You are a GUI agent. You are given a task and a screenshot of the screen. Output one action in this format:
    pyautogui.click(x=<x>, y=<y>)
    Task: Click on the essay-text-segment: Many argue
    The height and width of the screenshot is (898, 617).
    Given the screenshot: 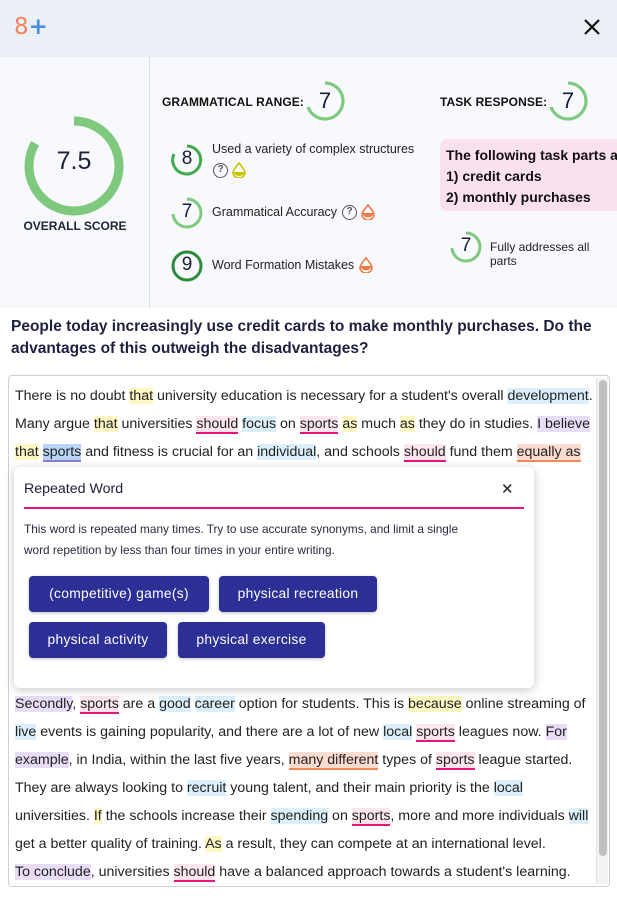 What is the action you would take?
    pyautogui.click(x=54, y=424)
    